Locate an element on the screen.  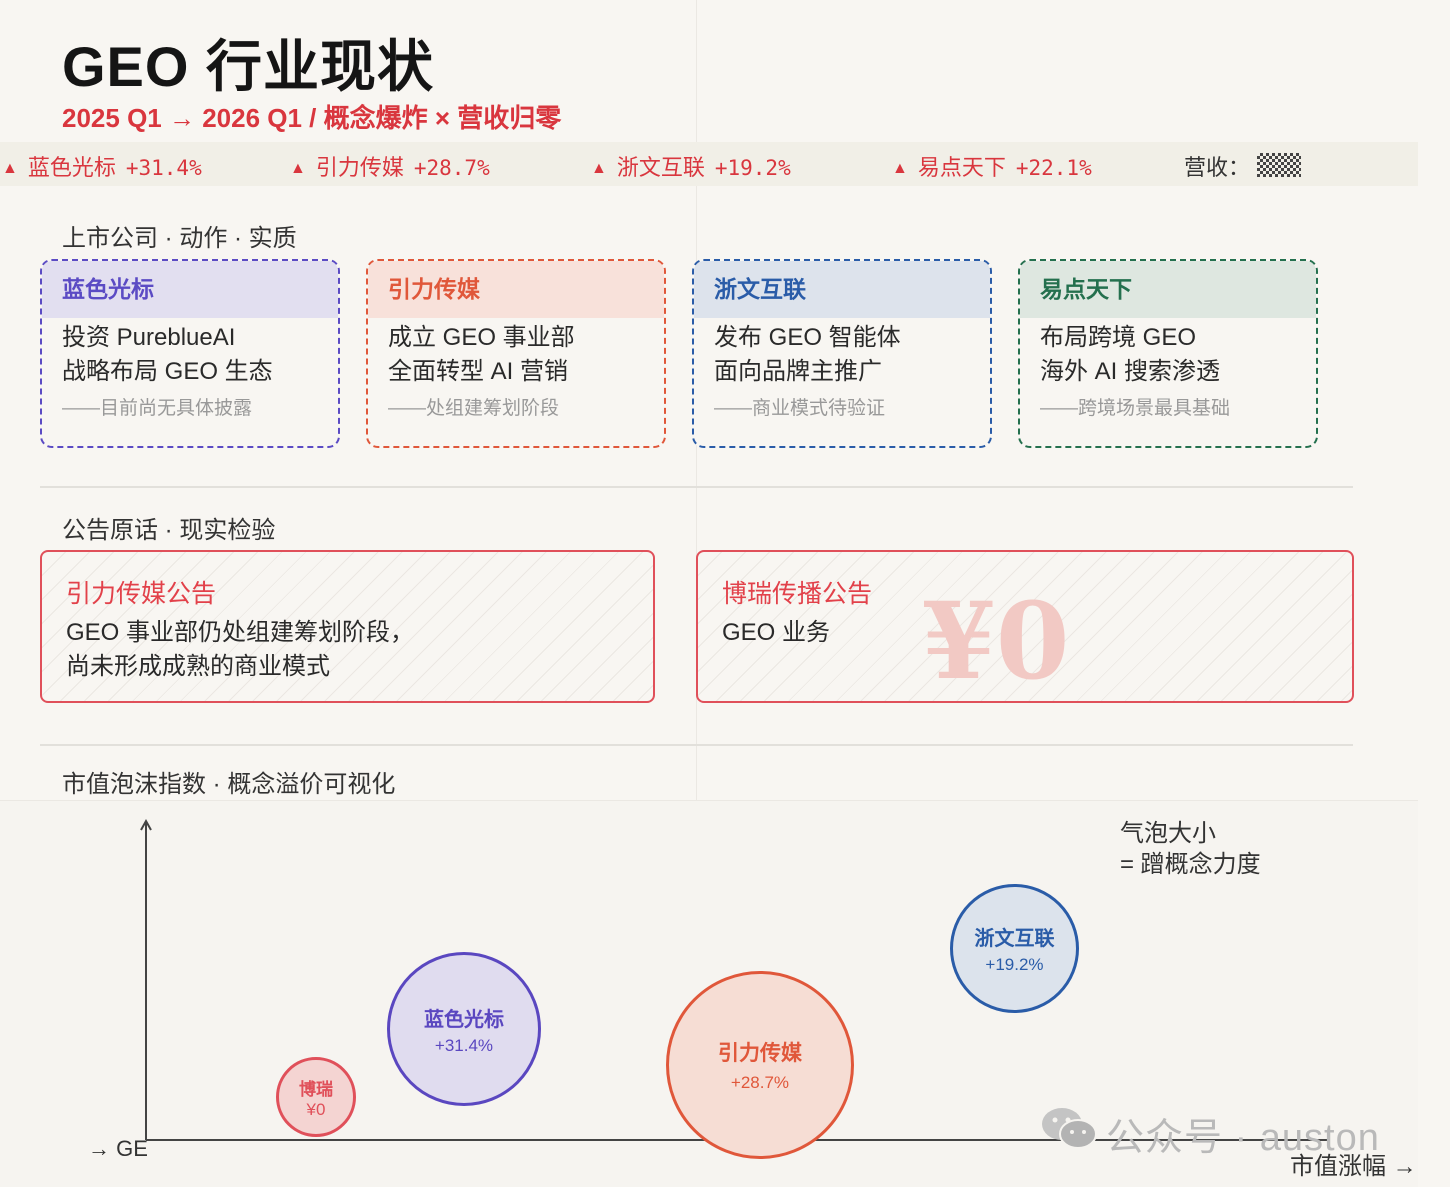
wechat-icon is located at coordinates (1069, 1128).